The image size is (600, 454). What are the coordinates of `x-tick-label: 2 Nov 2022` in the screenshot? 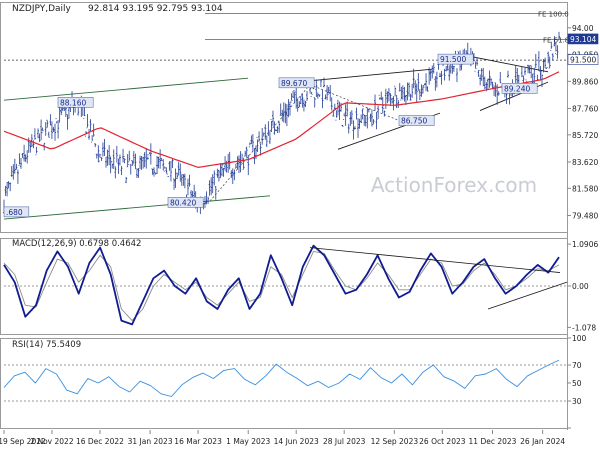 It's located at (51, 441).